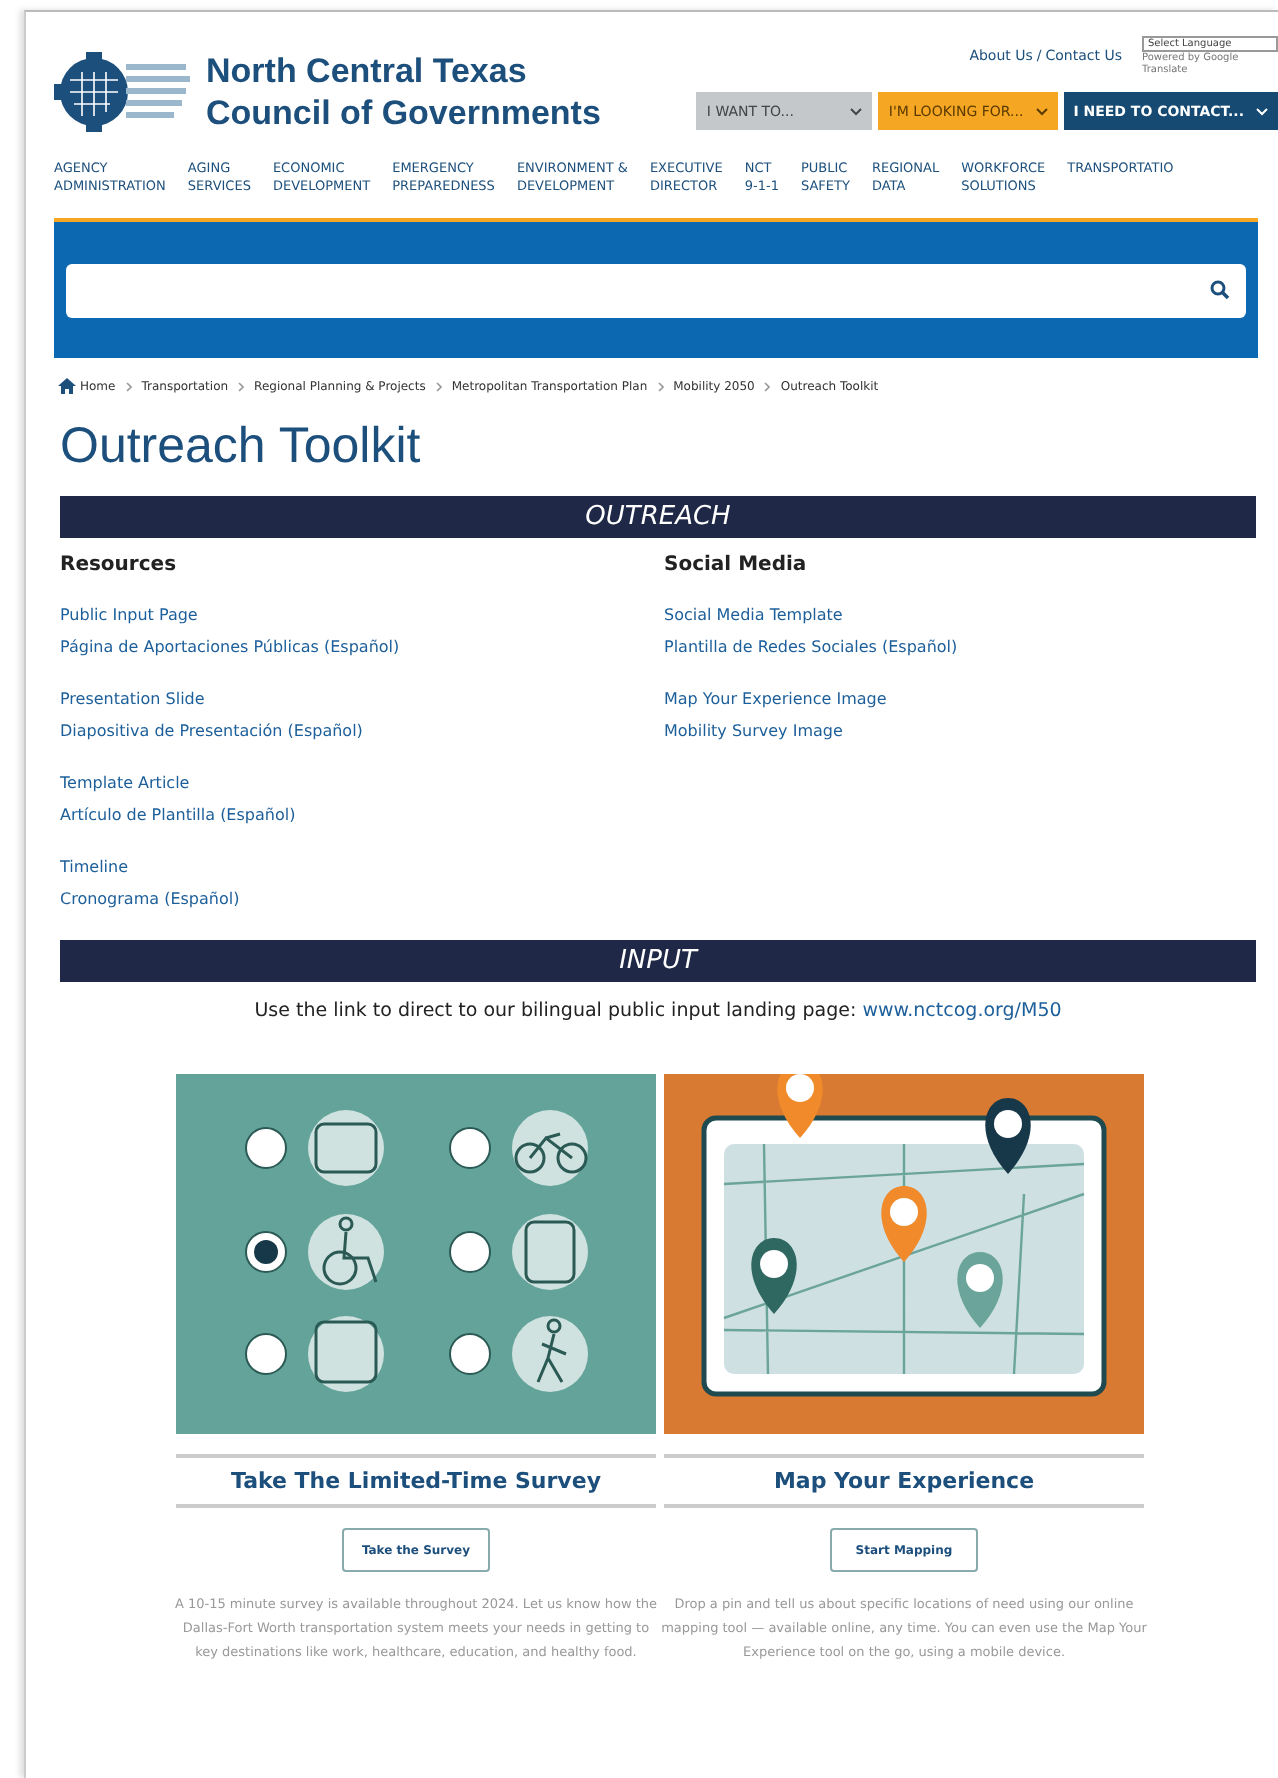 This screenshot has height=1778, width=1278. Describe the element at coordinates (658, 517) in the screenshot. I see `section-heading: OUTREACH` at that location.